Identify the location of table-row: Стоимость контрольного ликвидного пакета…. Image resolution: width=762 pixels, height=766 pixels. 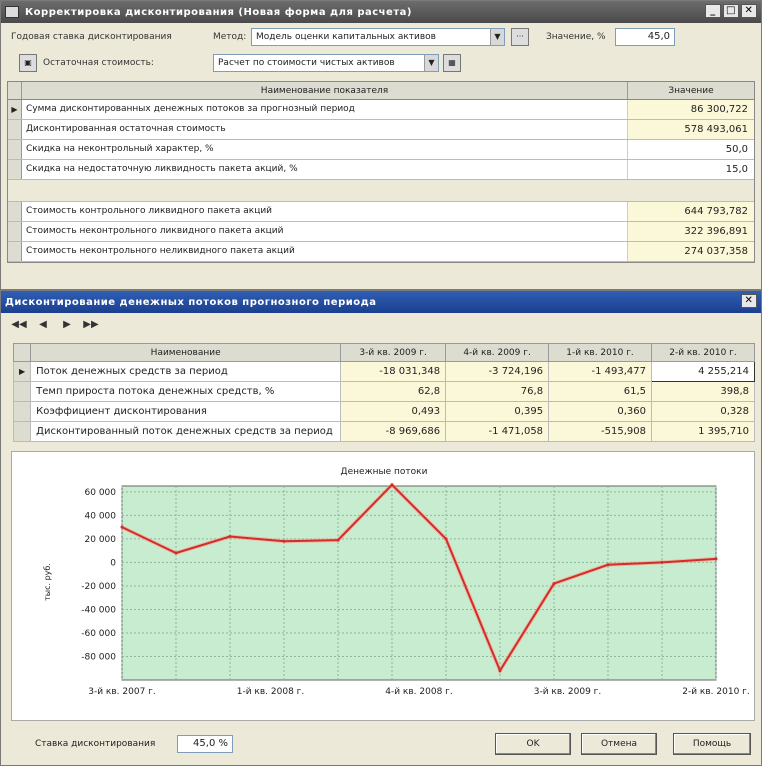
(381, 212).